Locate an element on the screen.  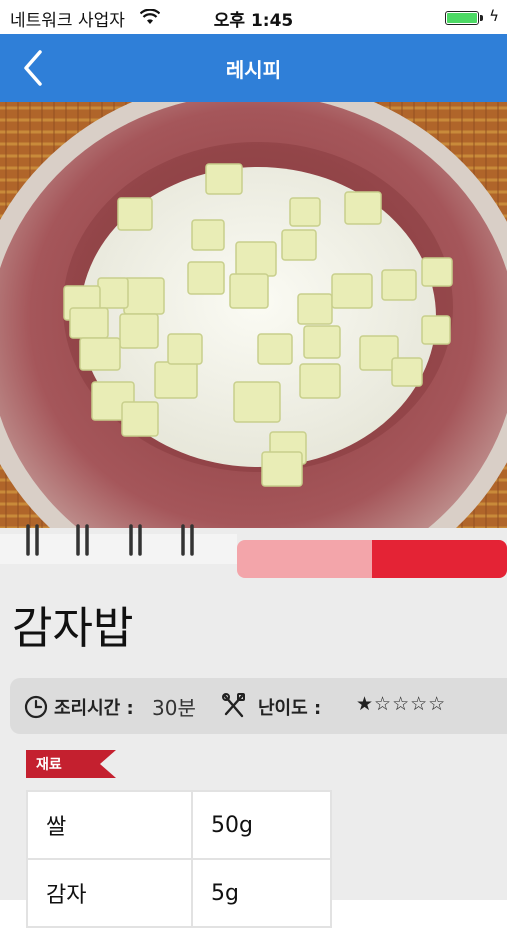
recipe-info-bar: 조리시간 : 30분 난이도 : ★☆☆☆☆ is located at coordinates (258, 706).